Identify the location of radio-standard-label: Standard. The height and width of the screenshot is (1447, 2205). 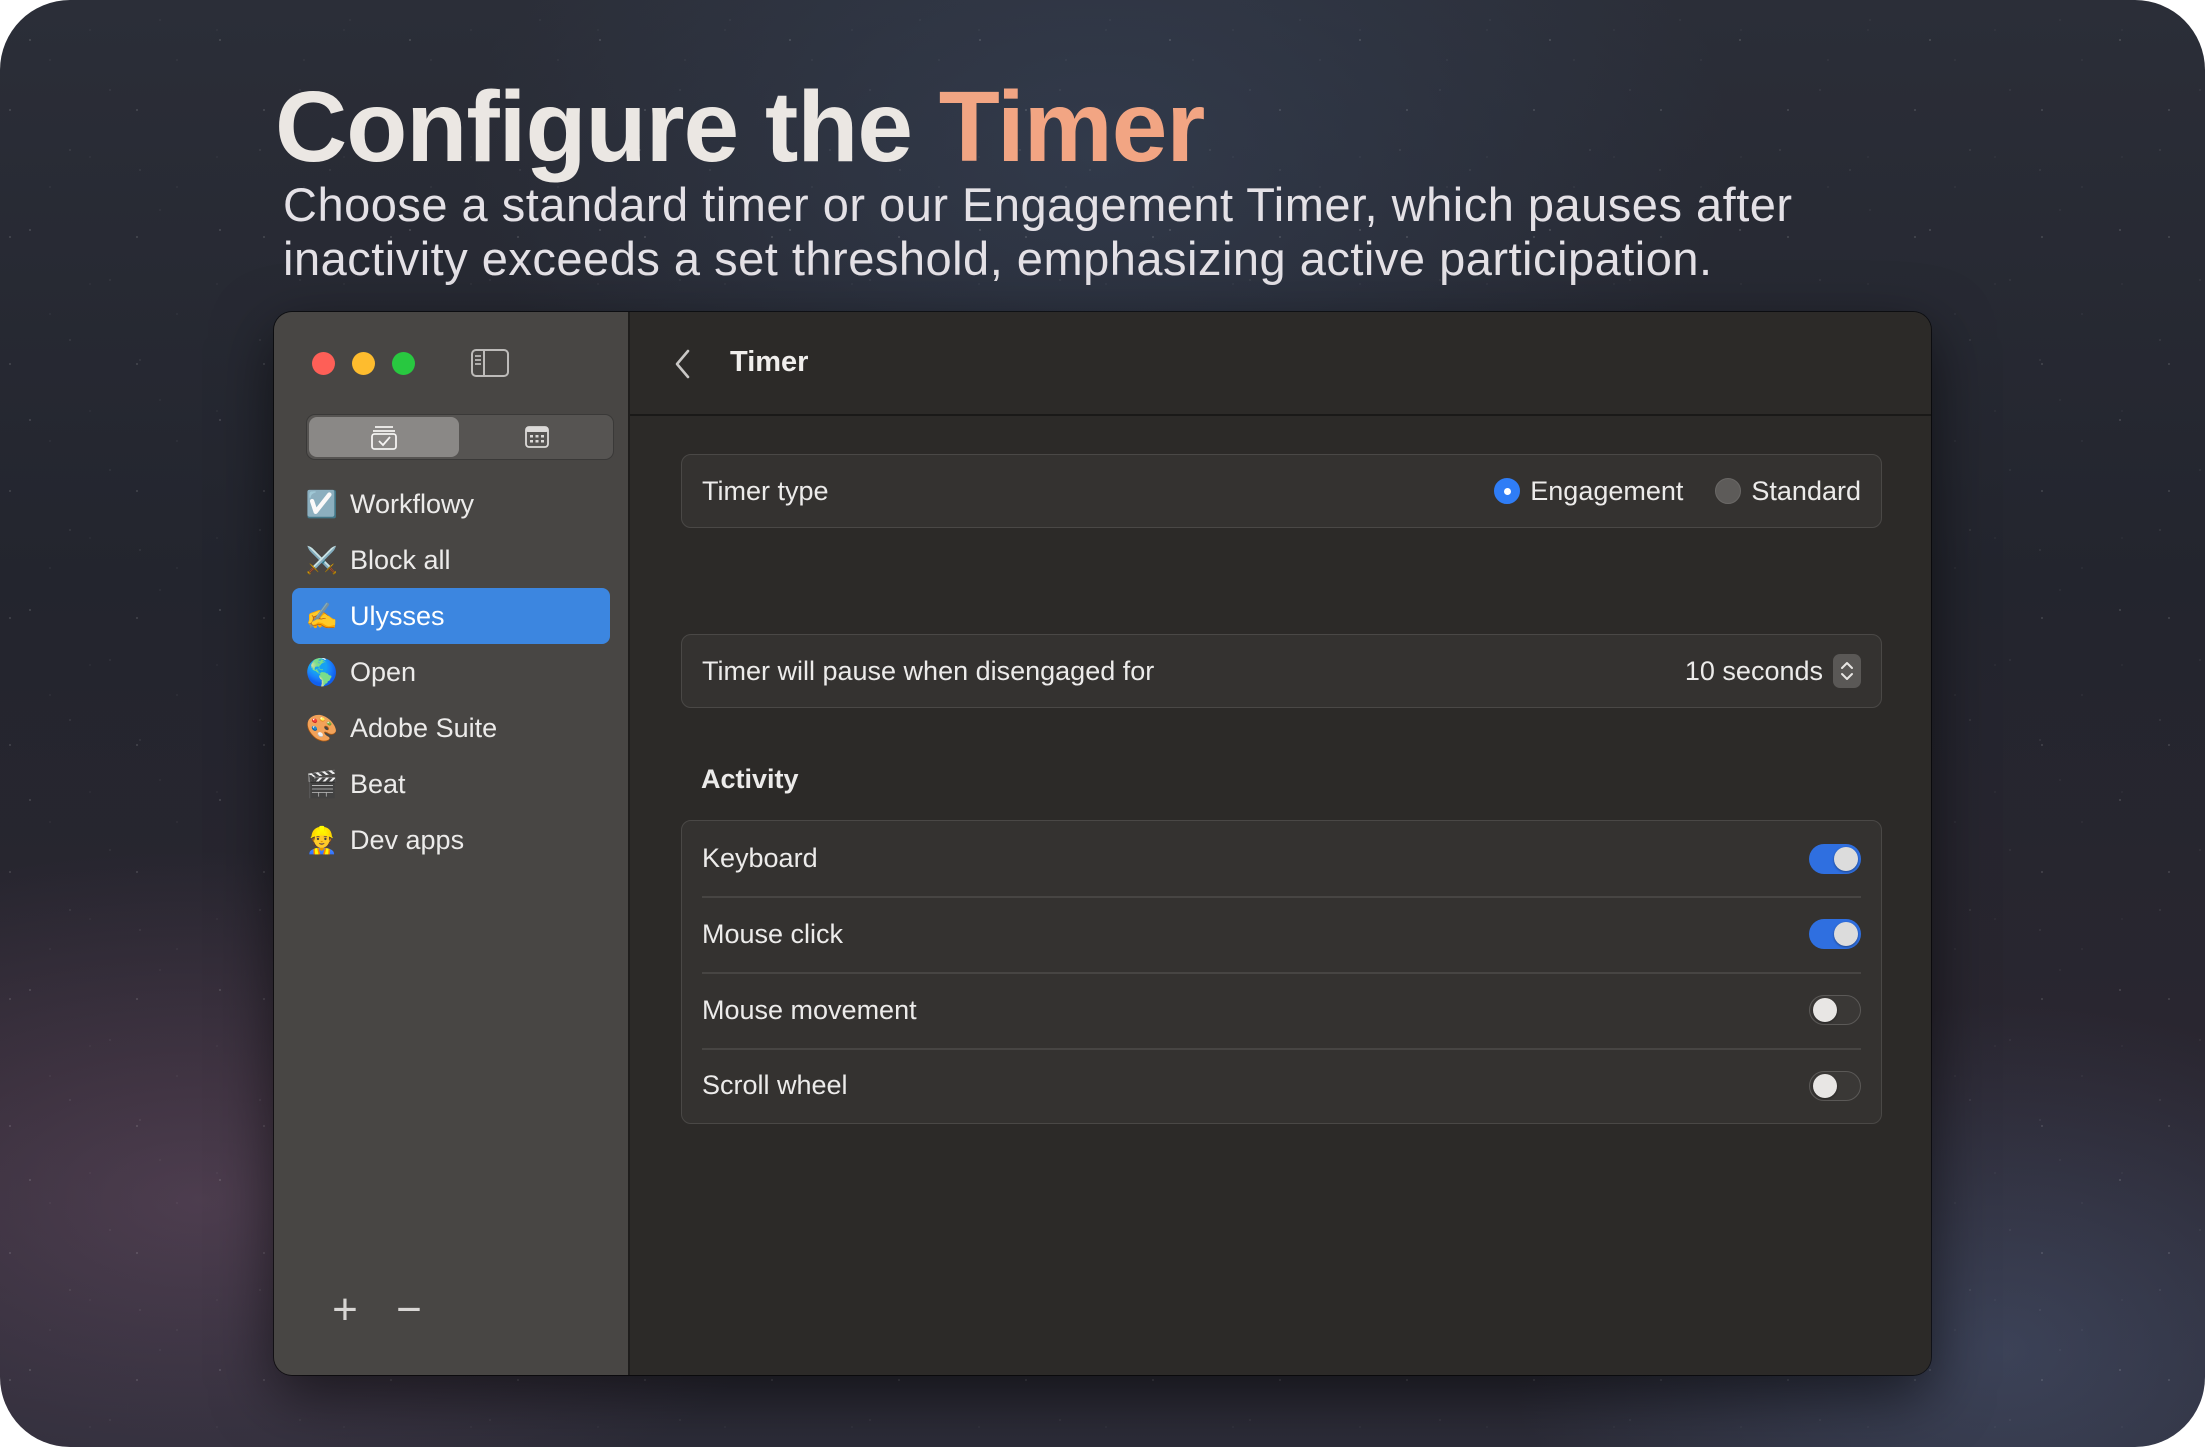
(1806, 490).